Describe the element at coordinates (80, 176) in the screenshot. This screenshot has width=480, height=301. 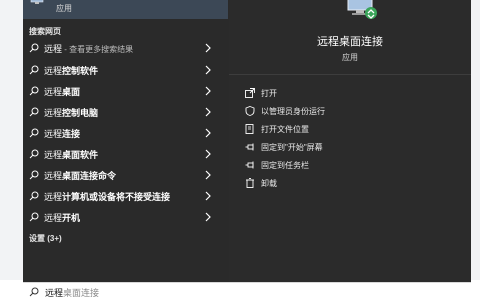
I see `result-label: 远程桌面连接命令` at that location.